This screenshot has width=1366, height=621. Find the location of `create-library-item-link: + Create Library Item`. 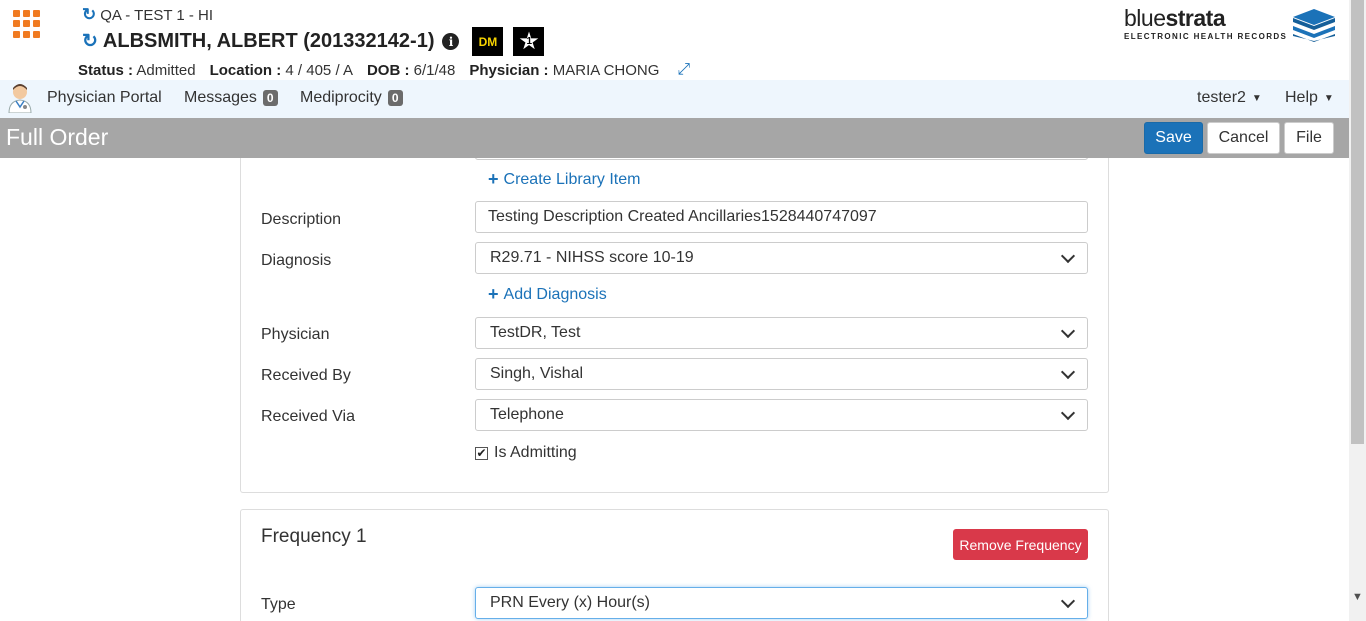

create-library-item-link: + Create Library Item is located at coordinates (564, 179).